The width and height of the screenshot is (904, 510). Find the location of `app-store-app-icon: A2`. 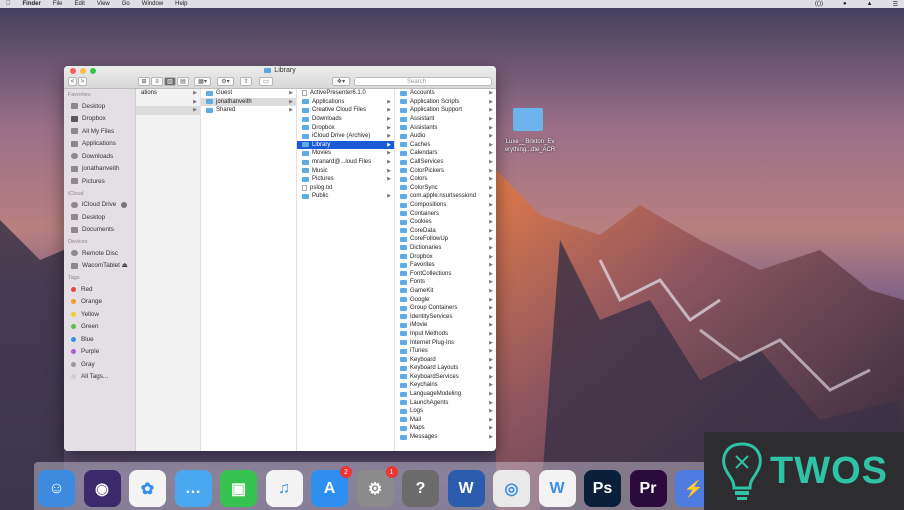

app-store-app-icon: A2 is located at coordinates (331, 486).